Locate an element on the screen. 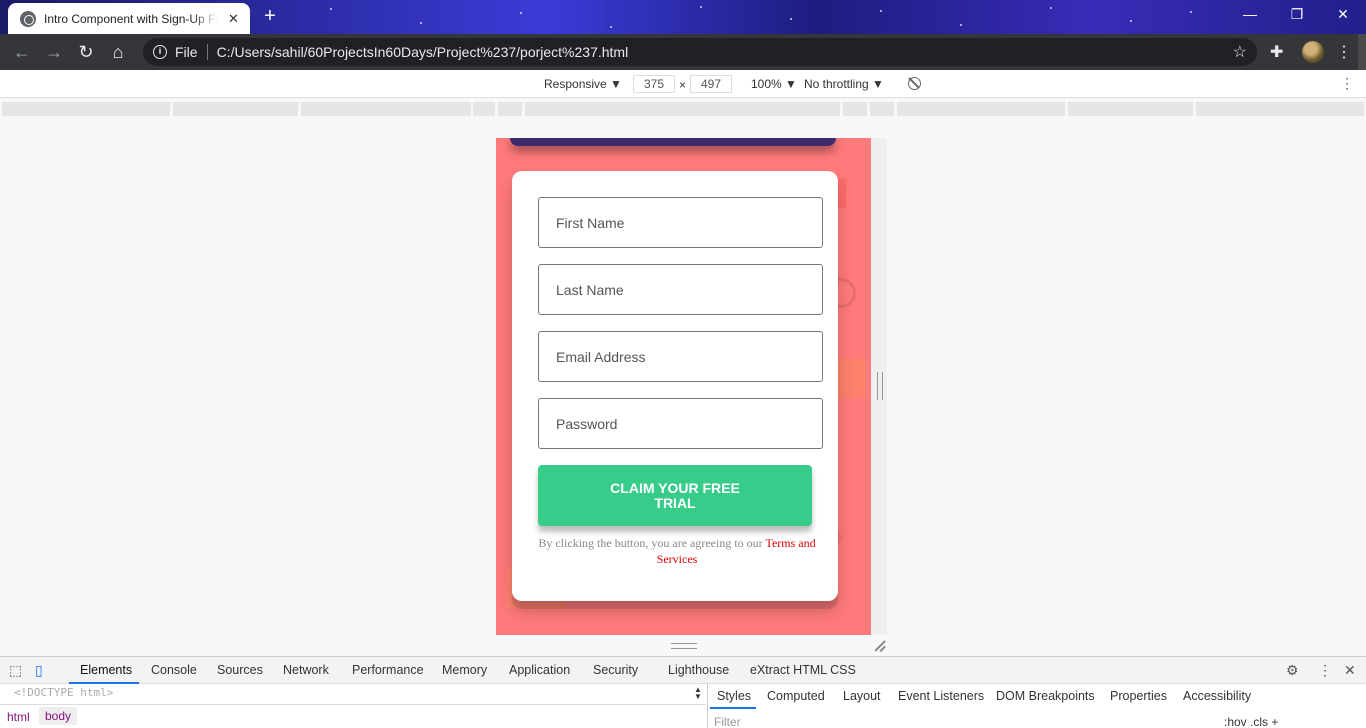  zoom-select: 100% ▼ is located at coordinates (774, 84).